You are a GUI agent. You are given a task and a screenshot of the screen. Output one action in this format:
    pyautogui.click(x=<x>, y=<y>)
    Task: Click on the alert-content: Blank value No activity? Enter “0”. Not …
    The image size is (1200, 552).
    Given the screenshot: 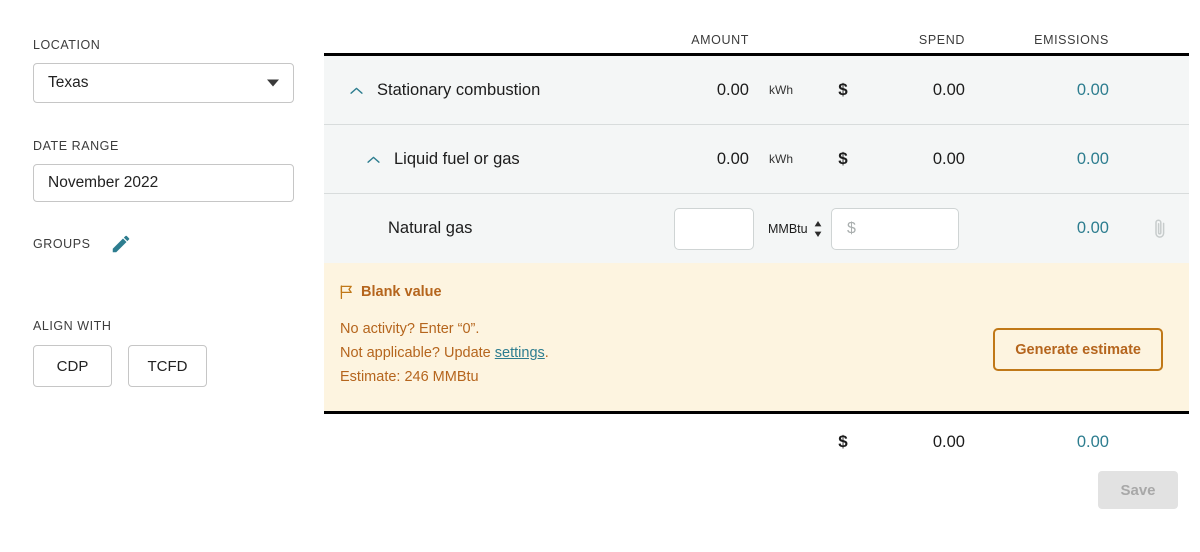 What is the action you would take?
    pyautogui.click(x=444, y=336)
    